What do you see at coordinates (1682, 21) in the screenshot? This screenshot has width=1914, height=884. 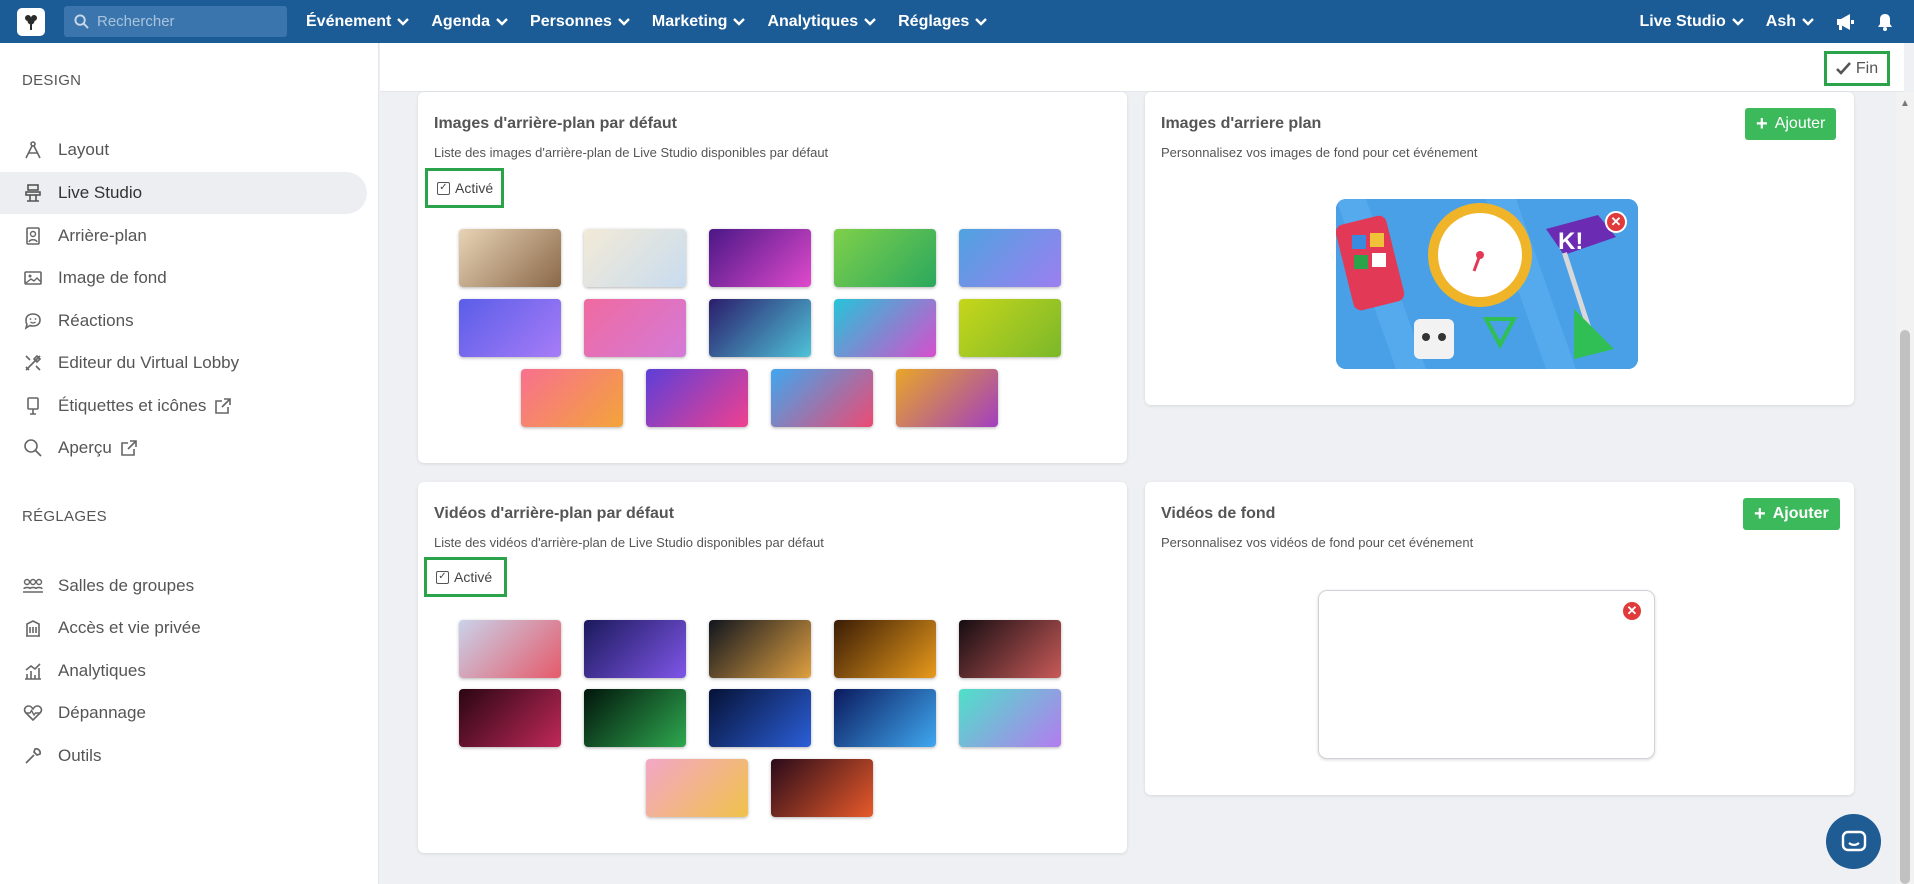 I see `menu-label: Live Studio` at bounding box center [1682, 21].